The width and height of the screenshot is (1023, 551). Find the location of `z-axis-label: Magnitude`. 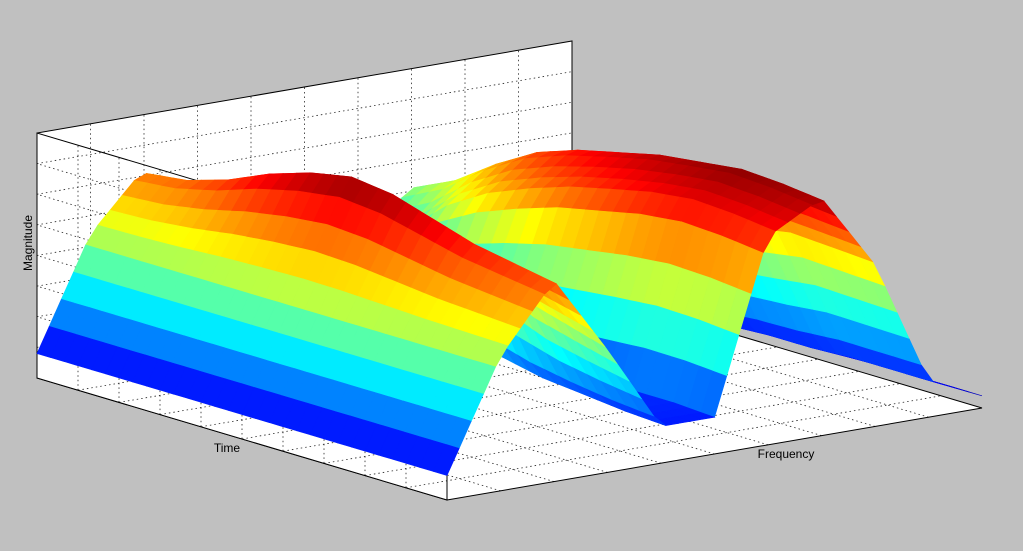

z-axis-label: Magnitude is located at coordinates (28, 243).